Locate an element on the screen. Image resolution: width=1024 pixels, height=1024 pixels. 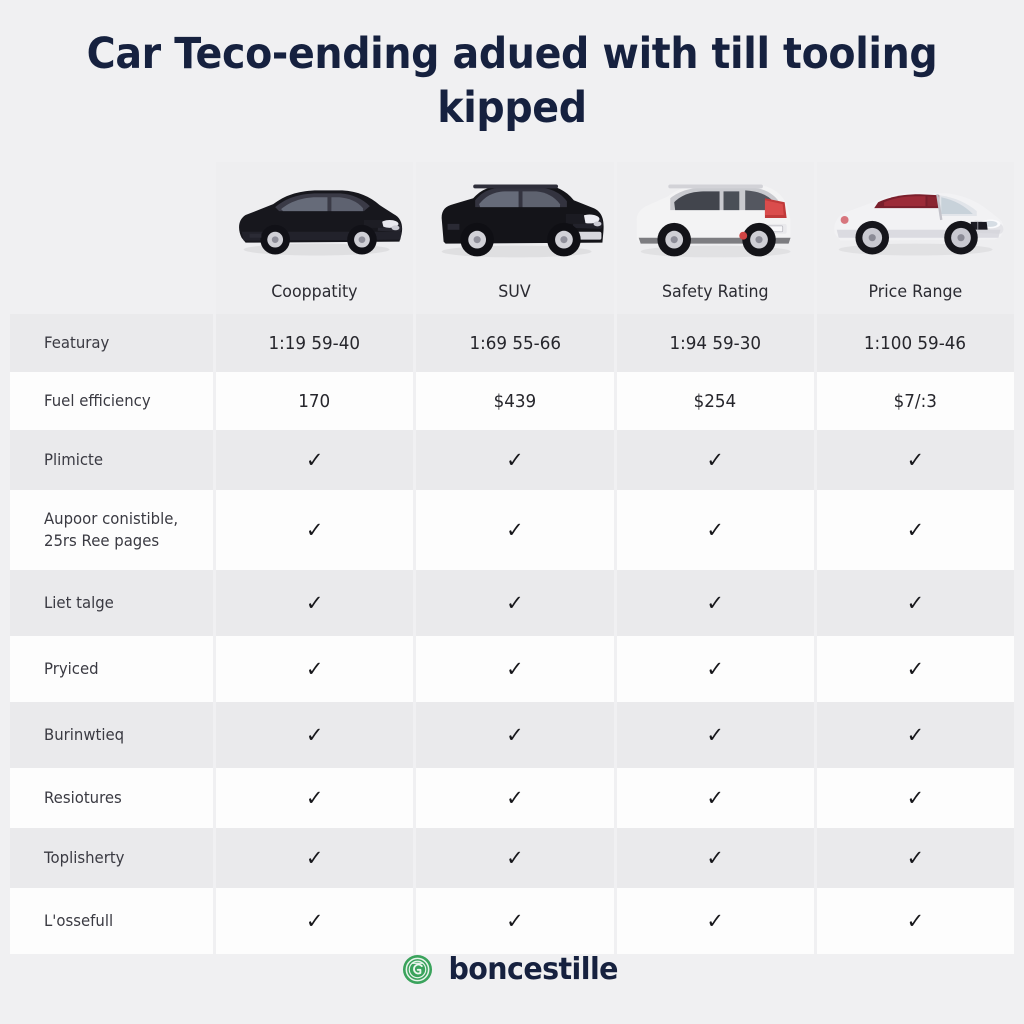
white-convertible-image is located at coordinates (915, 216).